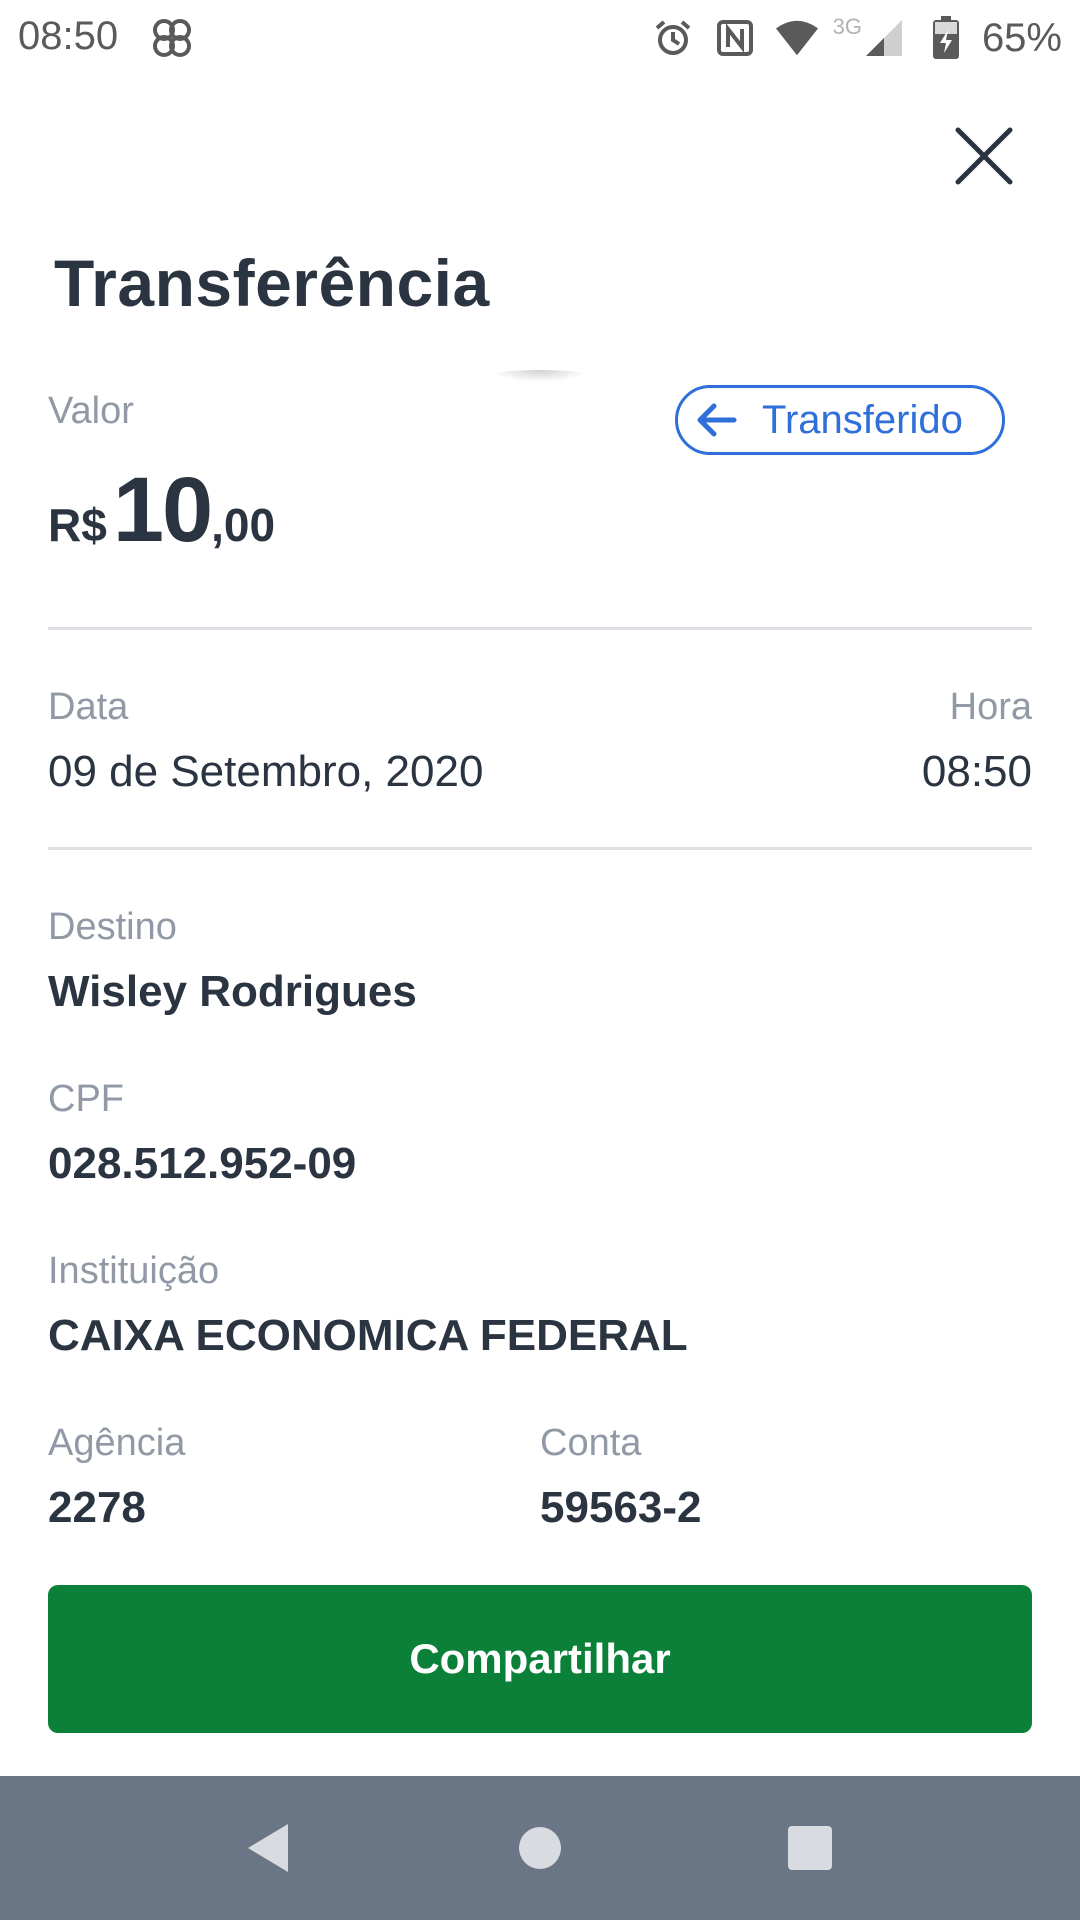 Image resolution: width=1080 pixels, height=1920 pixels. I want to click on home-button, so click(540, 1848).